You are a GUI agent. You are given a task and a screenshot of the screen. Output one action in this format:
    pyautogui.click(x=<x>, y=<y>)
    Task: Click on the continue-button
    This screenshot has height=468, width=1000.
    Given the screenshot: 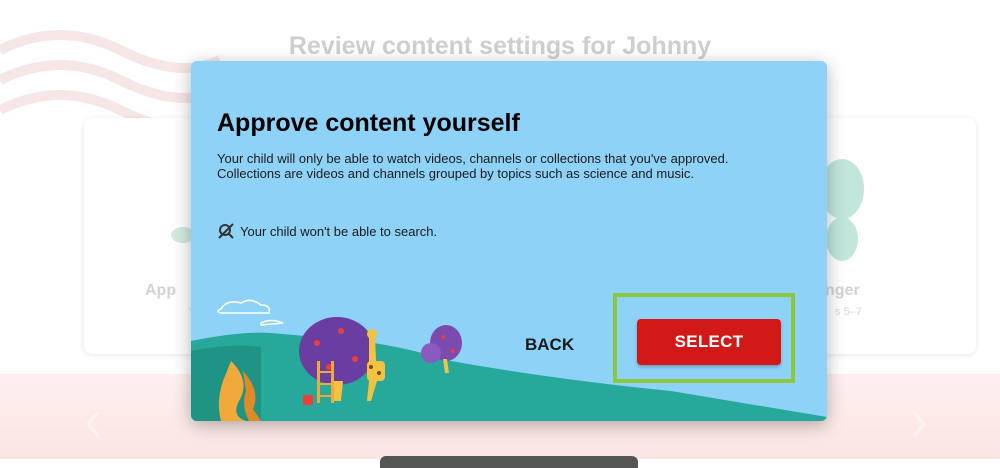 What is the action you would take?
    pyautogui.click(x=509, y=462)
    